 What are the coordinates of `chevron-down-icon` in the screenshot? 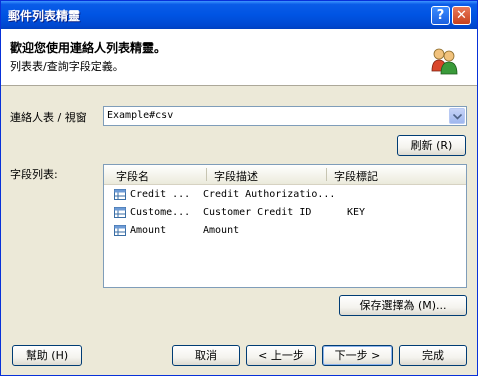 It's located at (457, 116).